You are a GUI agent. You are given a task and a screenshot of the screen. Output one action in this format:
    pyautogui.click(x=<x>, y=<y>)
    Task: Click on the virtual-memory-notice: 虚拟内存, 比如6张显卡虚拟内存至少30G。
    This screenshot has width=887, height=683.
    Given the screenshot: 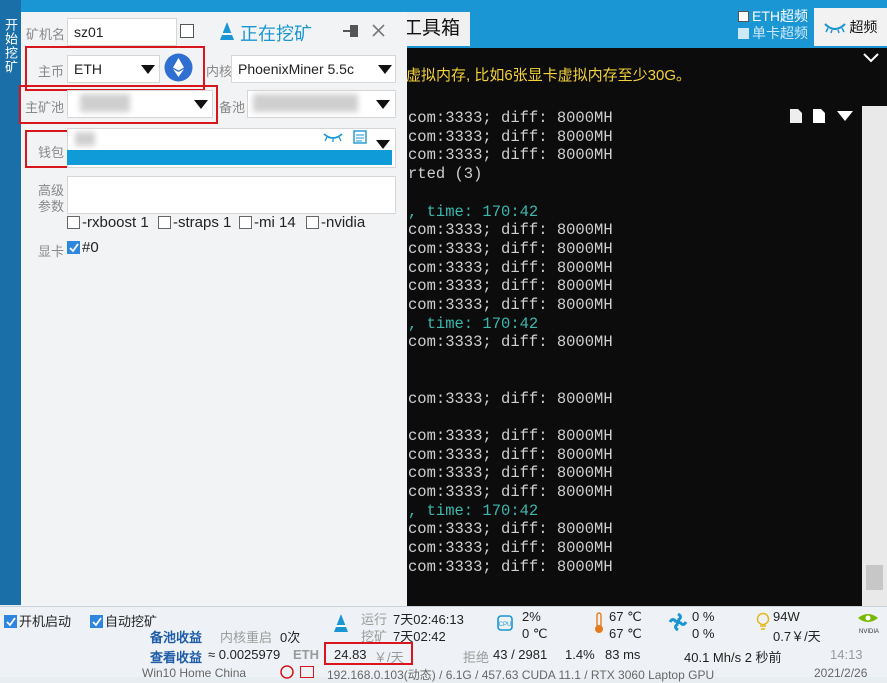 What is the action you would take?
    pyautogui.click(x=549, y=75)
    